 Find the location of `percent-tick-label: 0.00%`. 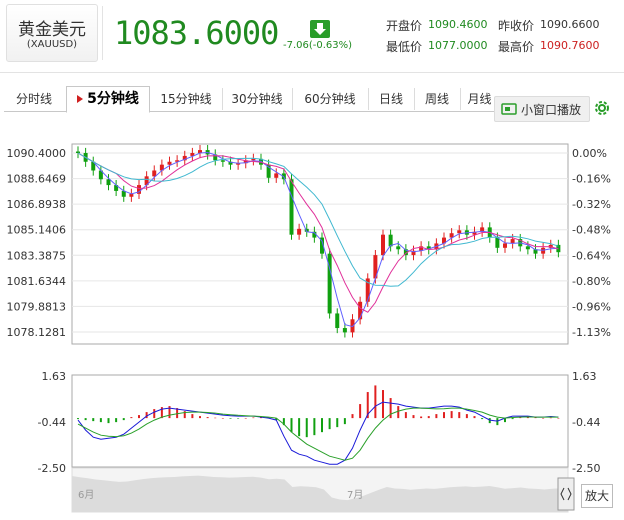

percent-tick-label: 0.00% is located at coordinates (589, 153).